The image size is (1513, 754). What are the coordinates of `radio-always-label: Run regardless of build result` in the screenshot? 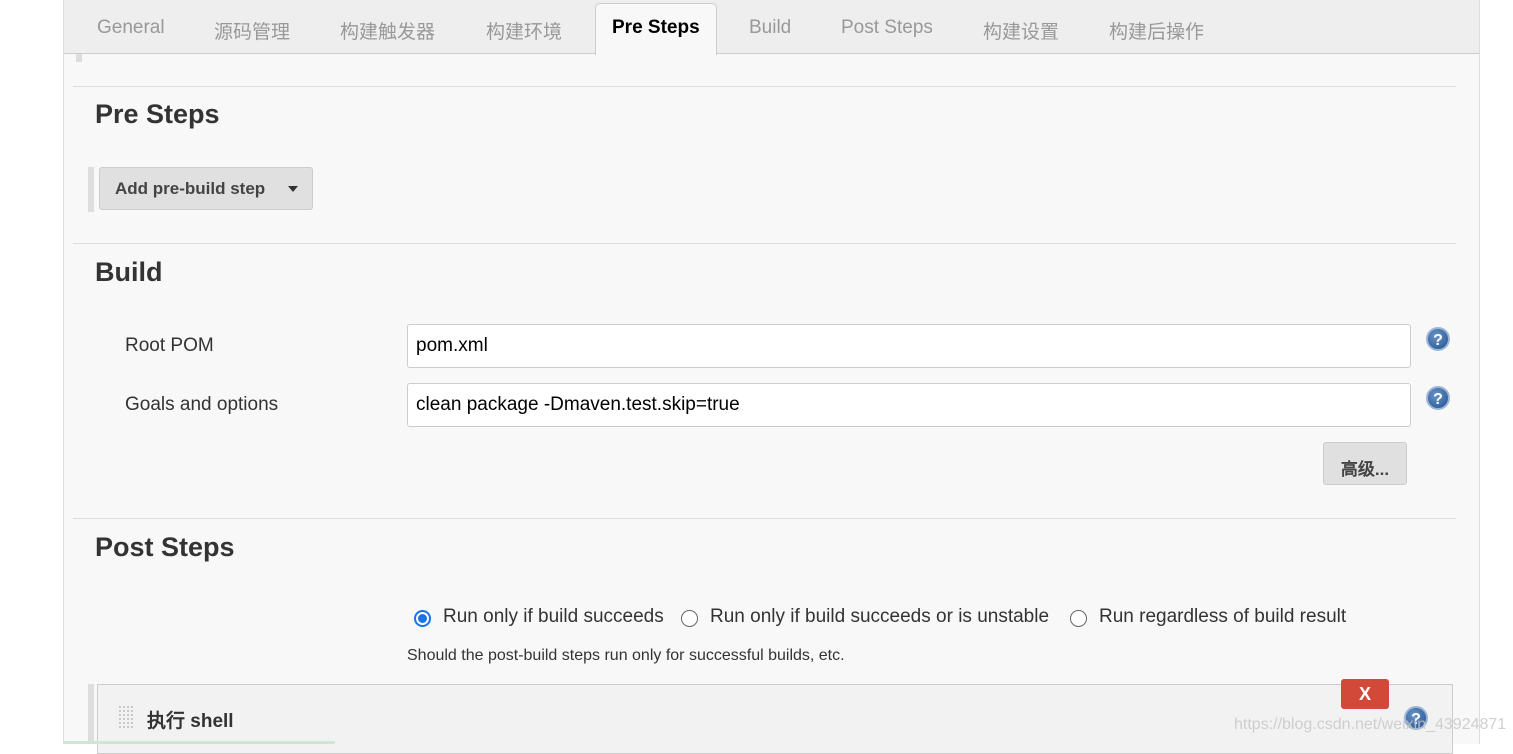 It's located at (1222, 617).